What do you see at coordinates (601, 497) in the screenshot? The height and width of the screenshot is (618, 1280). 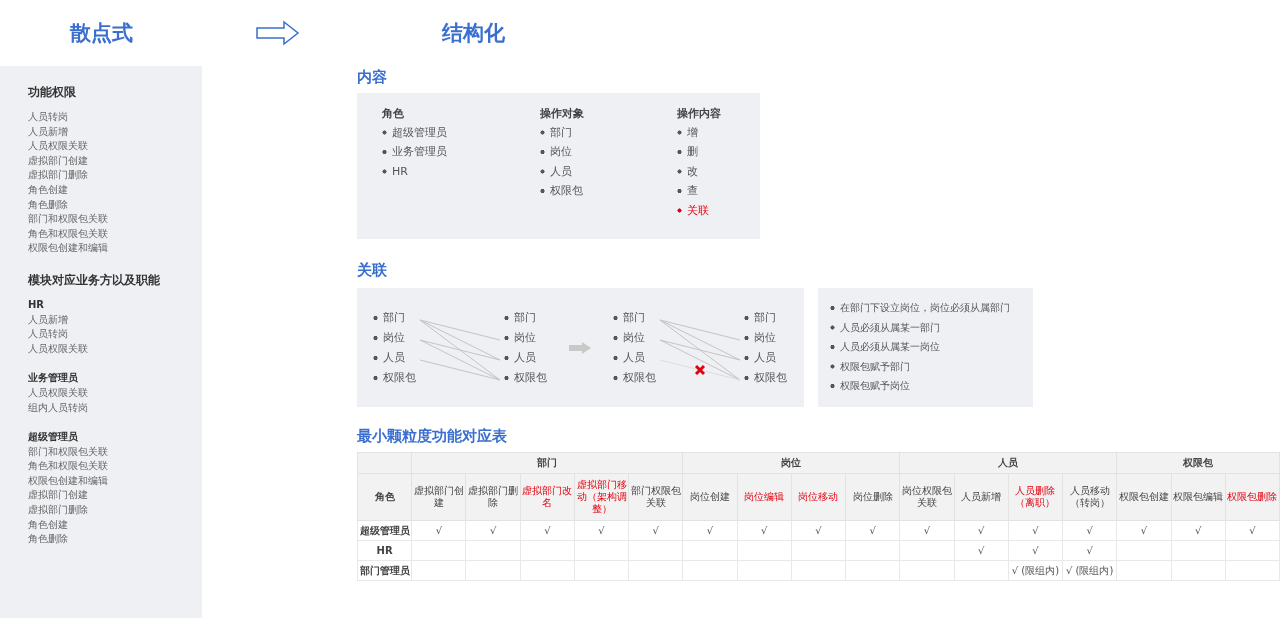 I see `table-header: 虚拟部门移动（架构调整）` at bounding box center [601, 497].